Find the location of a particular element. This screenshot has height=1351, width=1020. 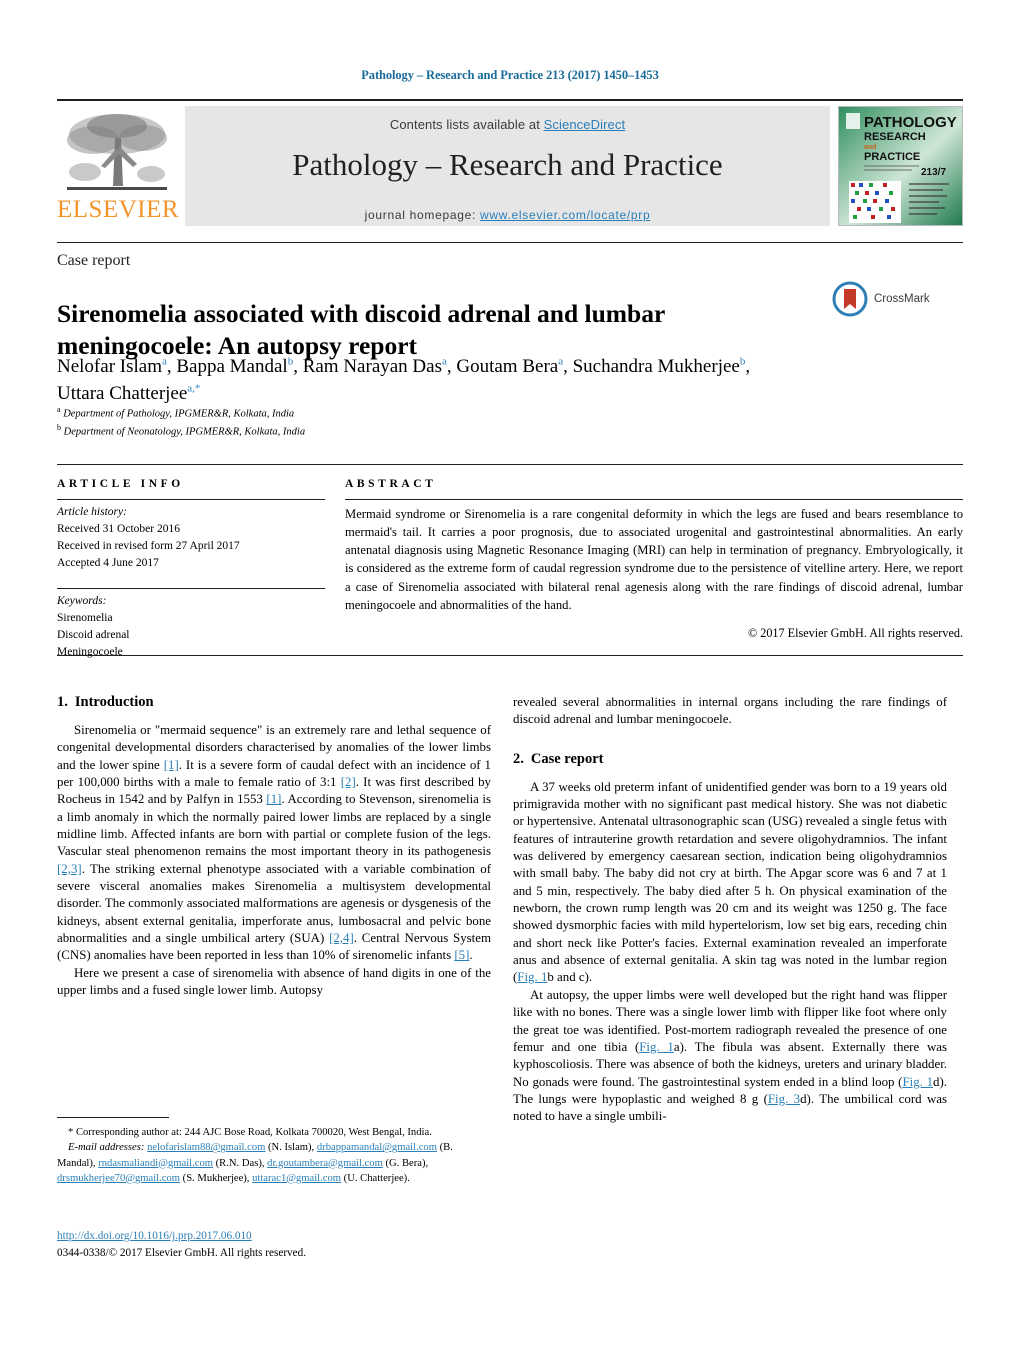

journal-cover-art: PATHOLOGY RESEARCH and PRACTICE 213/7 is located at coordinates (900, 166).